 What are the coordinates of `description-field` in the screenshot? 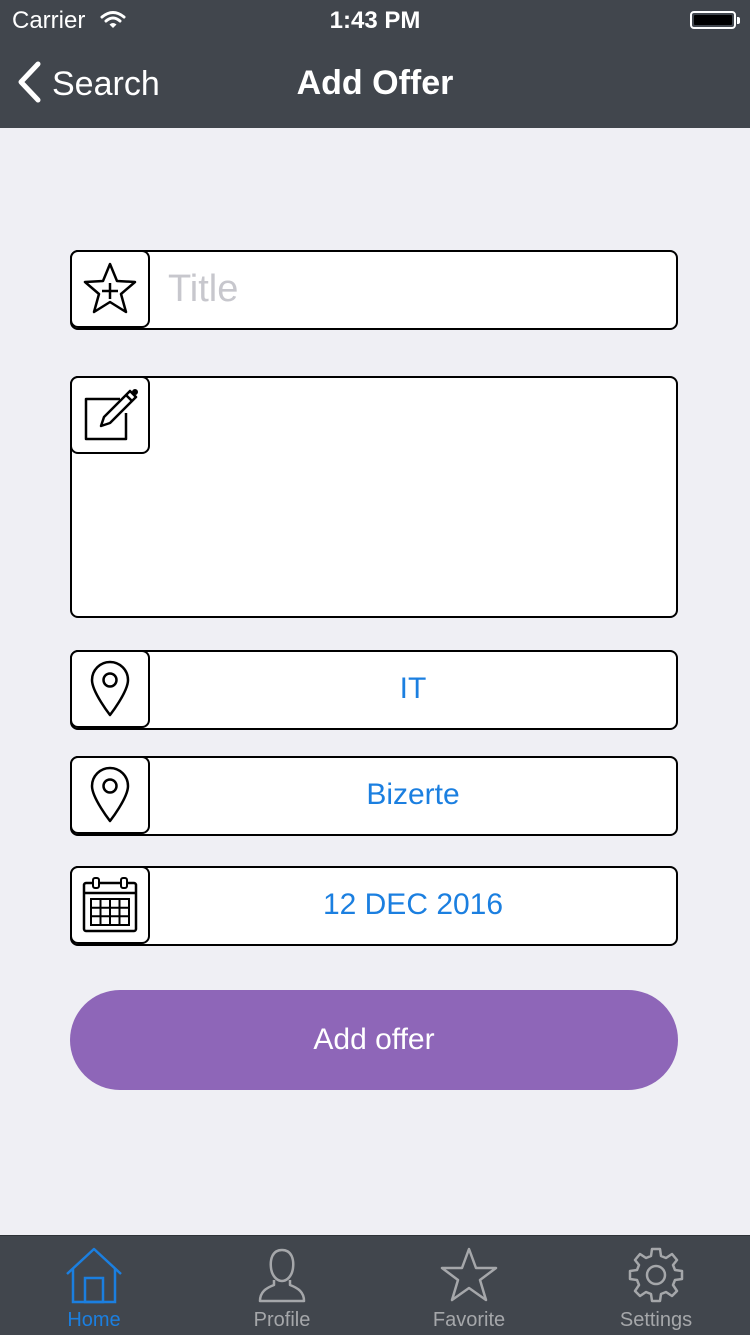 It's located at (374, 497).